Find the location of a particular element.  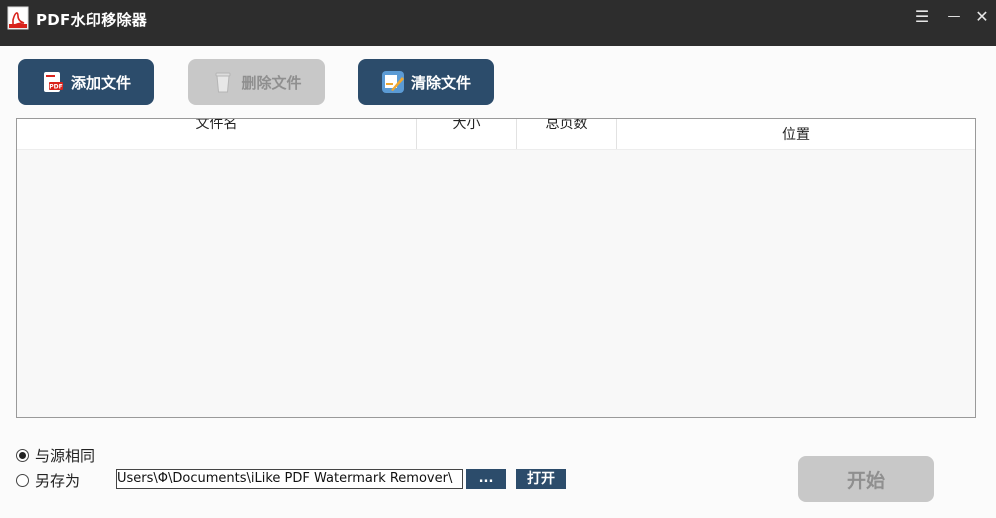

column-header-filename: 文件名 is located at coordinates (217, 134).